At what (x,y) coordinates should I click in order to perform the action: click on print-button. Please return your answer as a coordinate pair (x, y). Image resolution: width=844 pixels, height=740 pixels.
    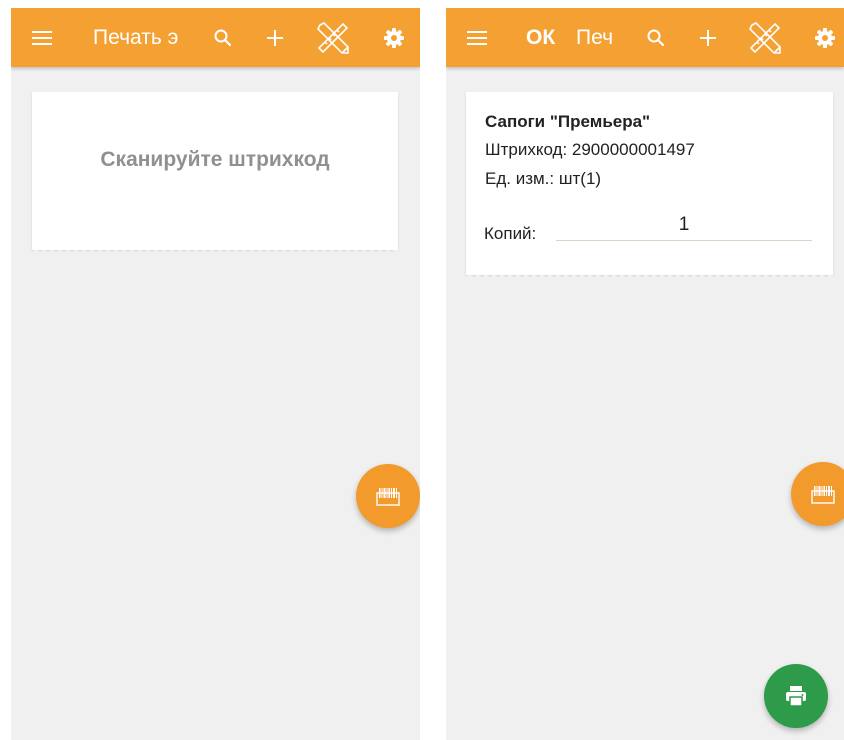
    Looking at the image, I should click on (796, 696).